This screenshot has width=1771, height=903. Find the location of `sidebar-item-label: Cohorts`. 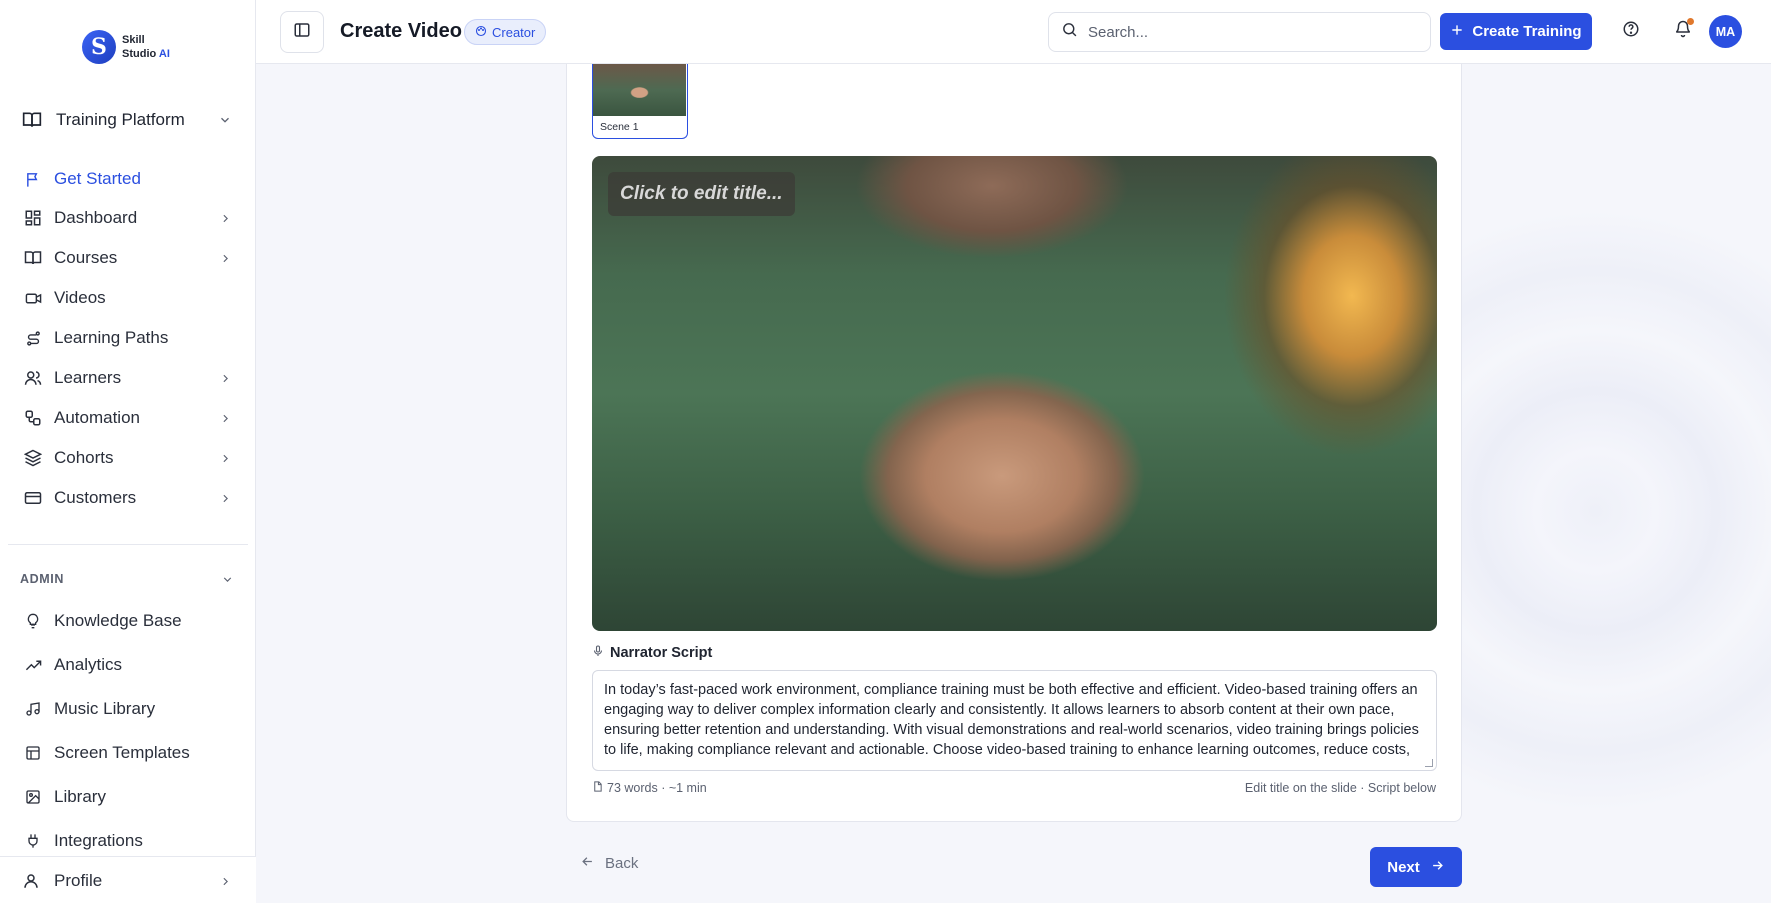

sidebar-item-label: Cohorts is located at coordinates (84, 457).